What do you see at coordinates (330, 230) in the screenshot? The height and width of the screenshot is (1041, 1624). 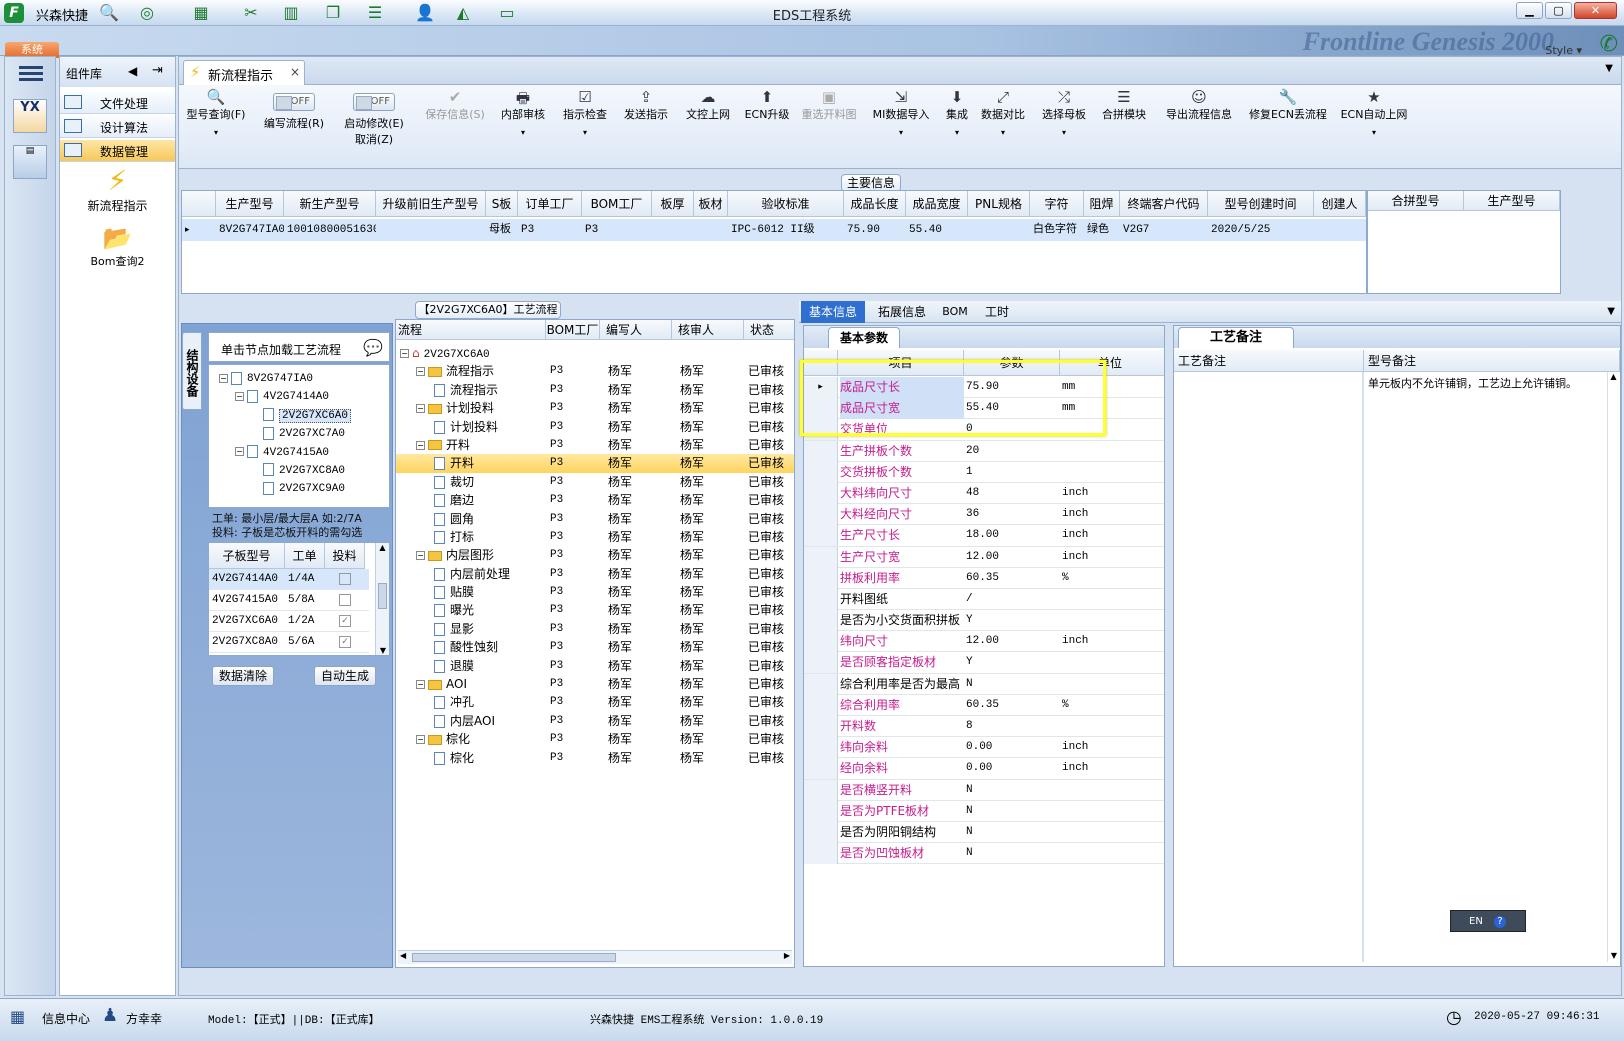 I see `table-cell: 10010800051630` at bounding box center [330, 230].